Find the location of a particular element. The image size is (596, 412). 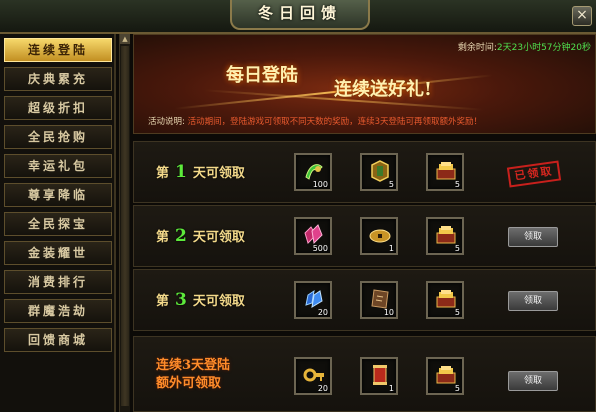

close-button: × is located at coordinates (582, 16).